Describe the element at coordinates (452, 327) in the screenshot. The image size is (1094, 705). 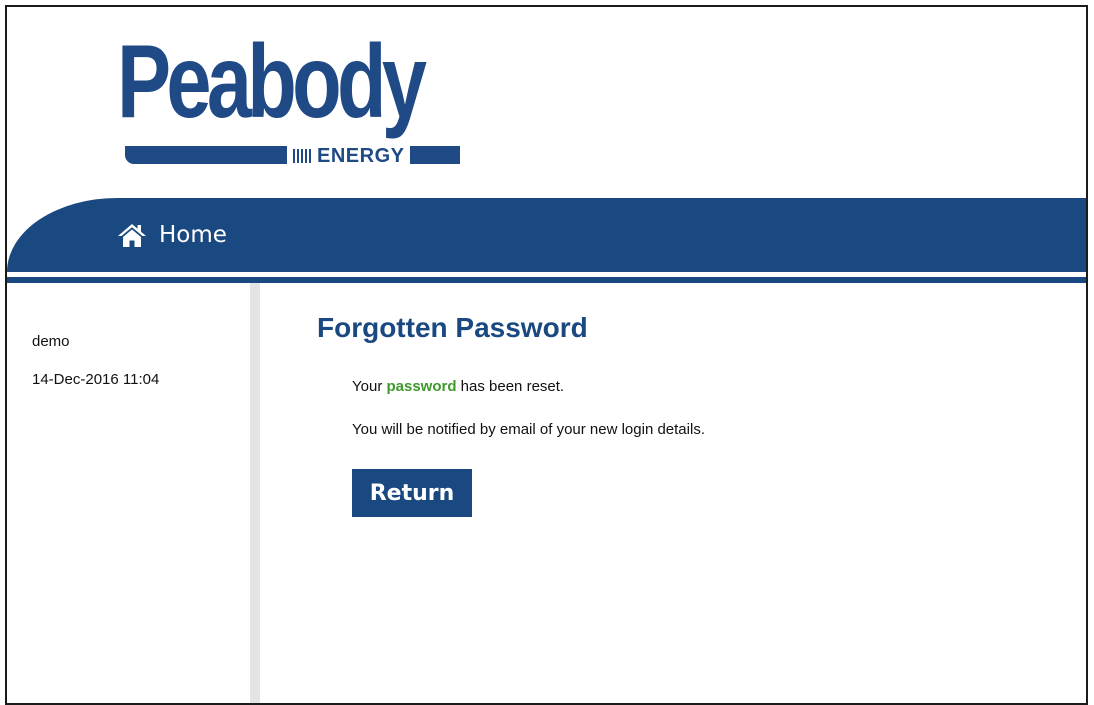
I see `page-title: Forgotten Password` at that location.